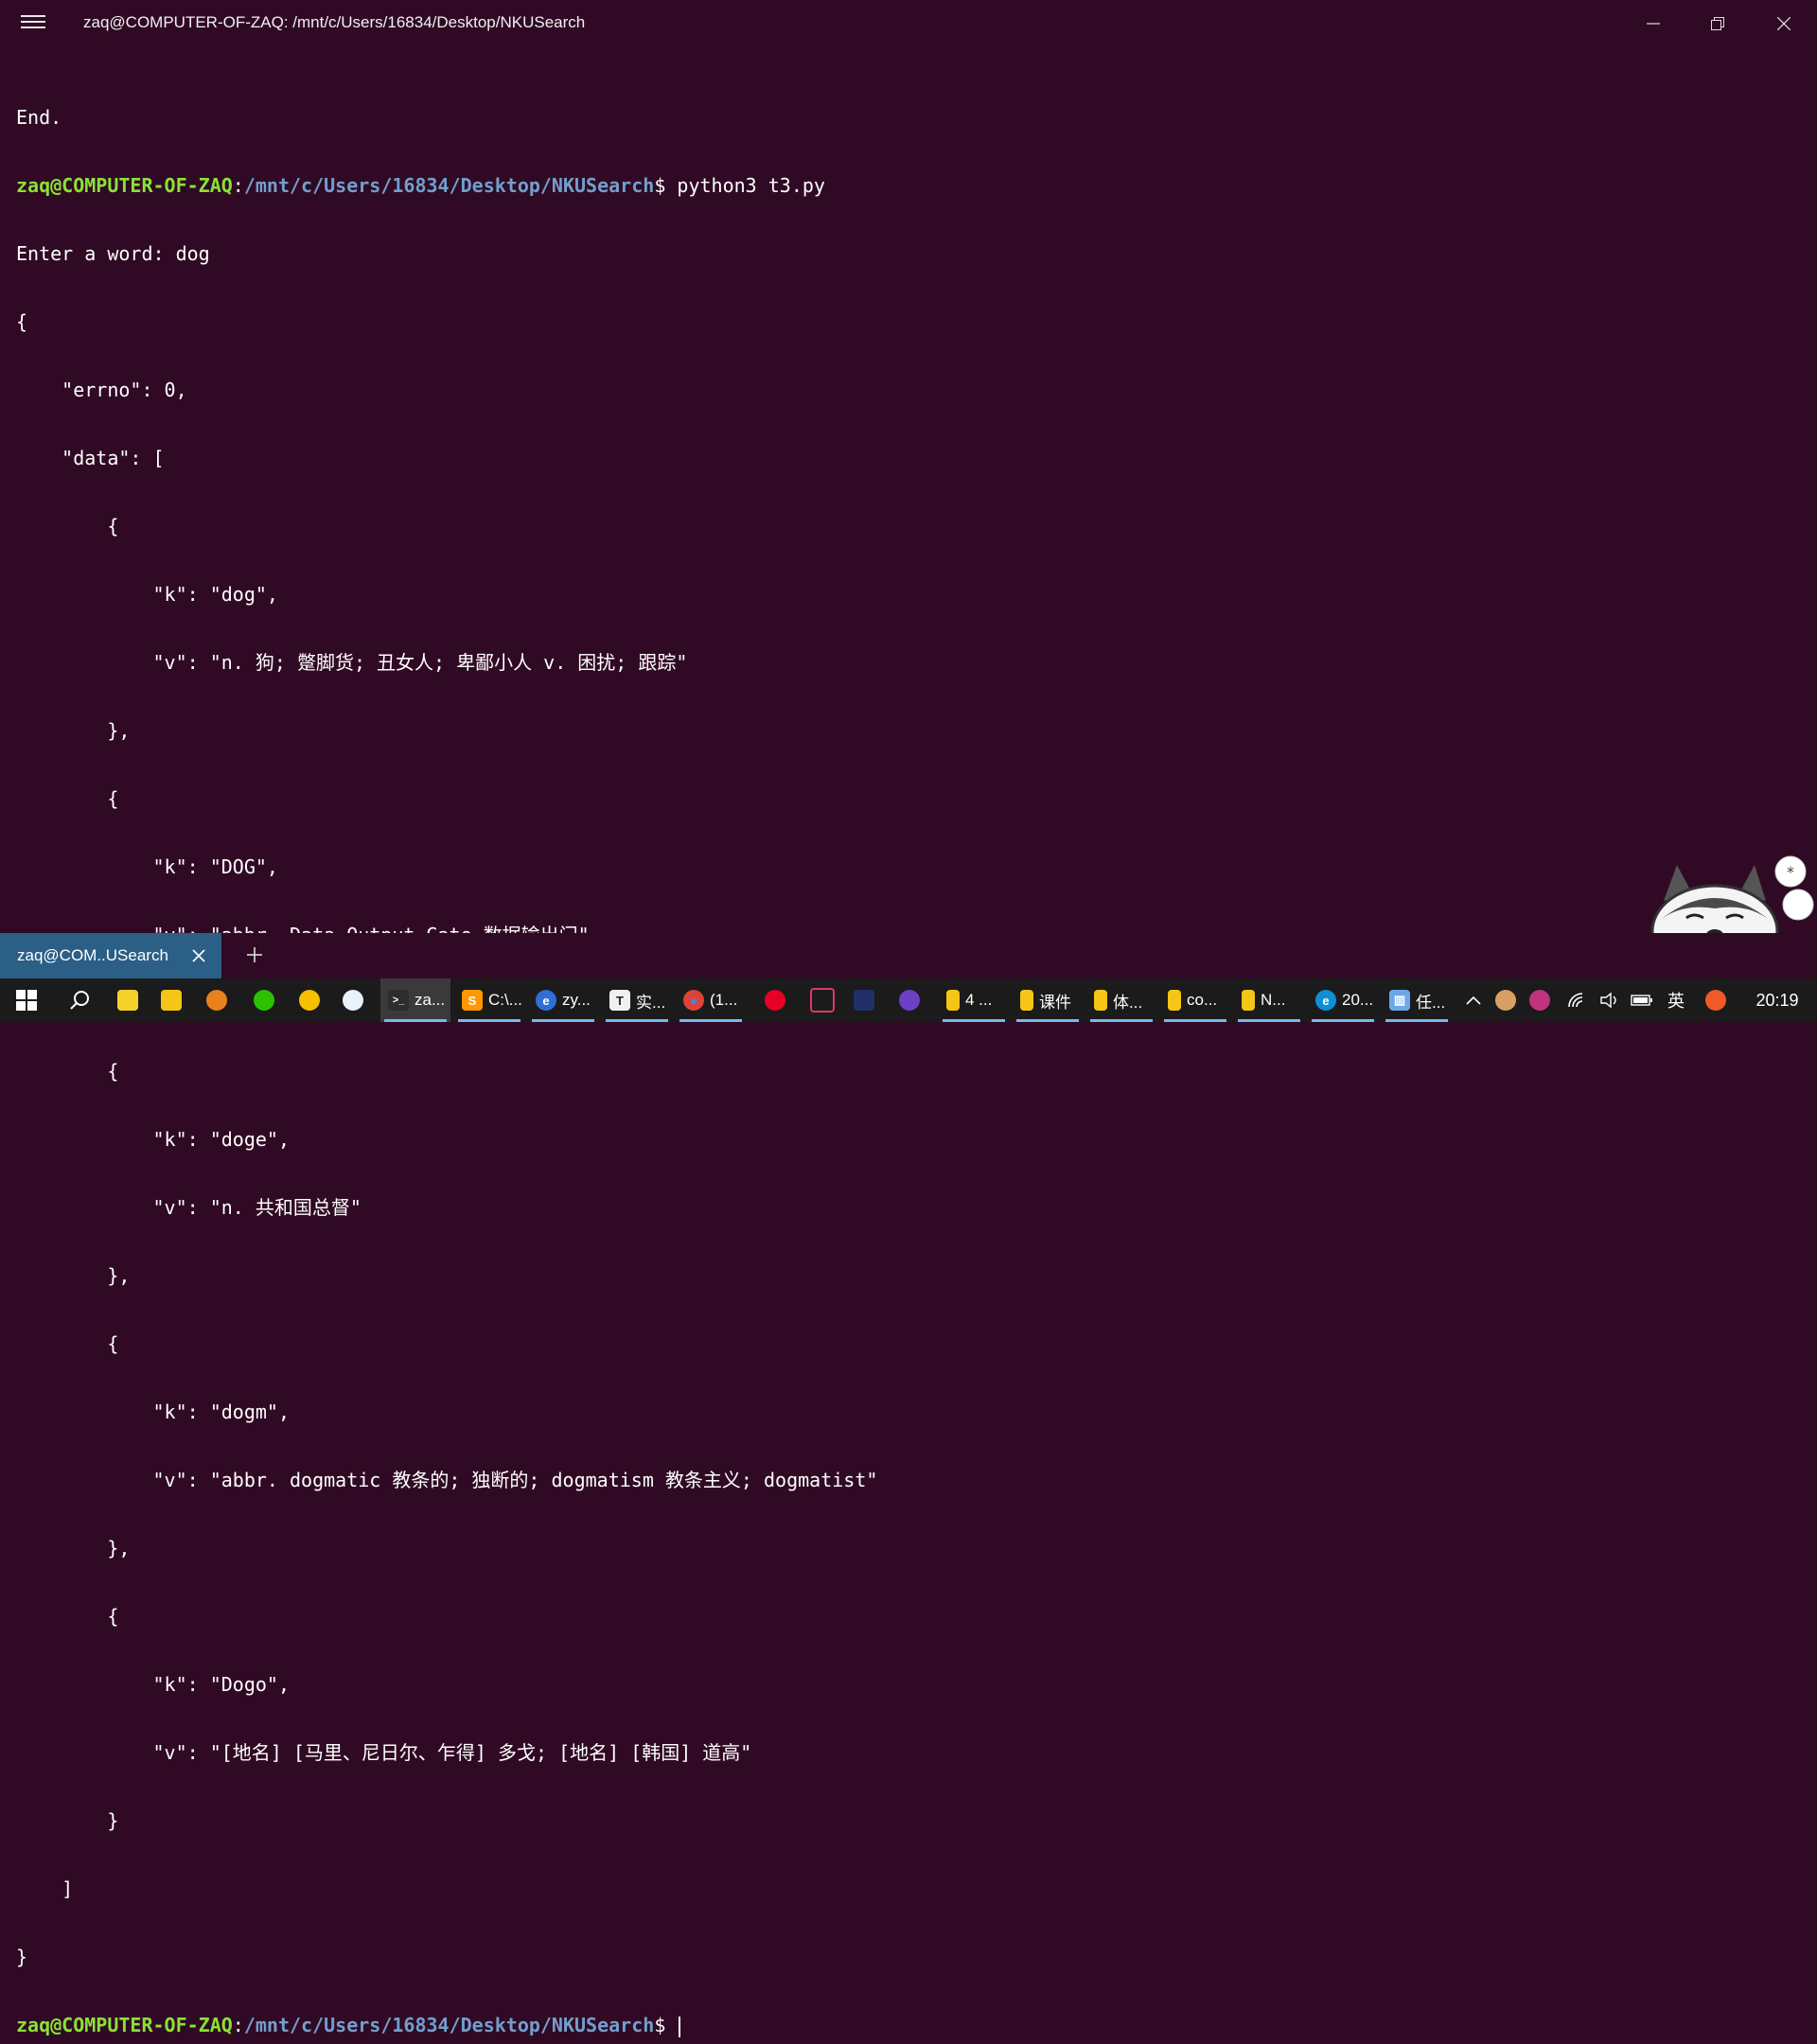  I want to click on edge-icon: e, so click(1325, 1000).